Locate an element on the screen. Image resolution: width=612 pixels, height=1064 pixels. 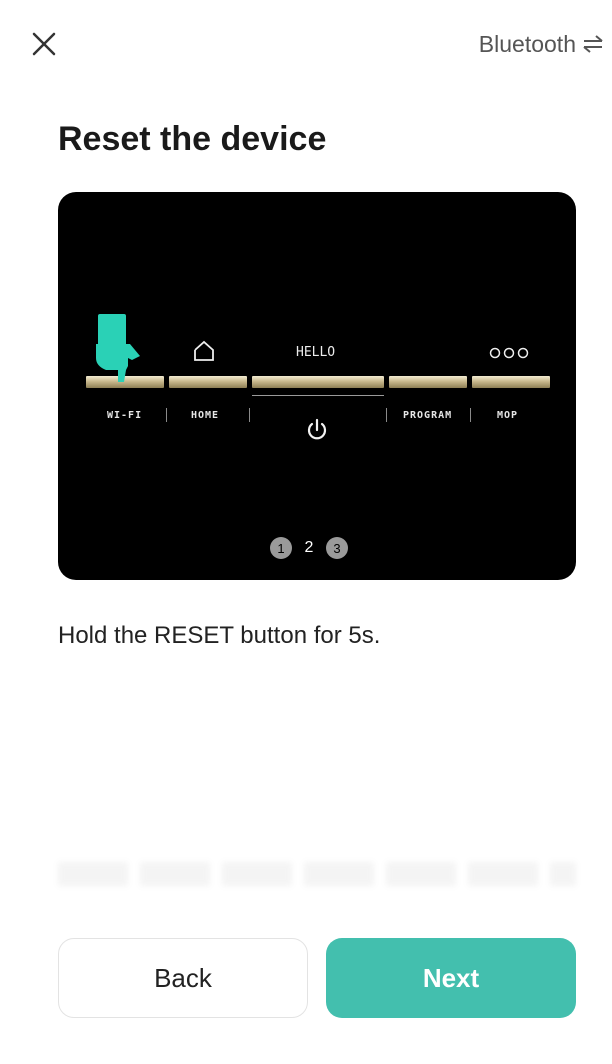
step-dot-2: 2 is located at coordinates (309, 548).